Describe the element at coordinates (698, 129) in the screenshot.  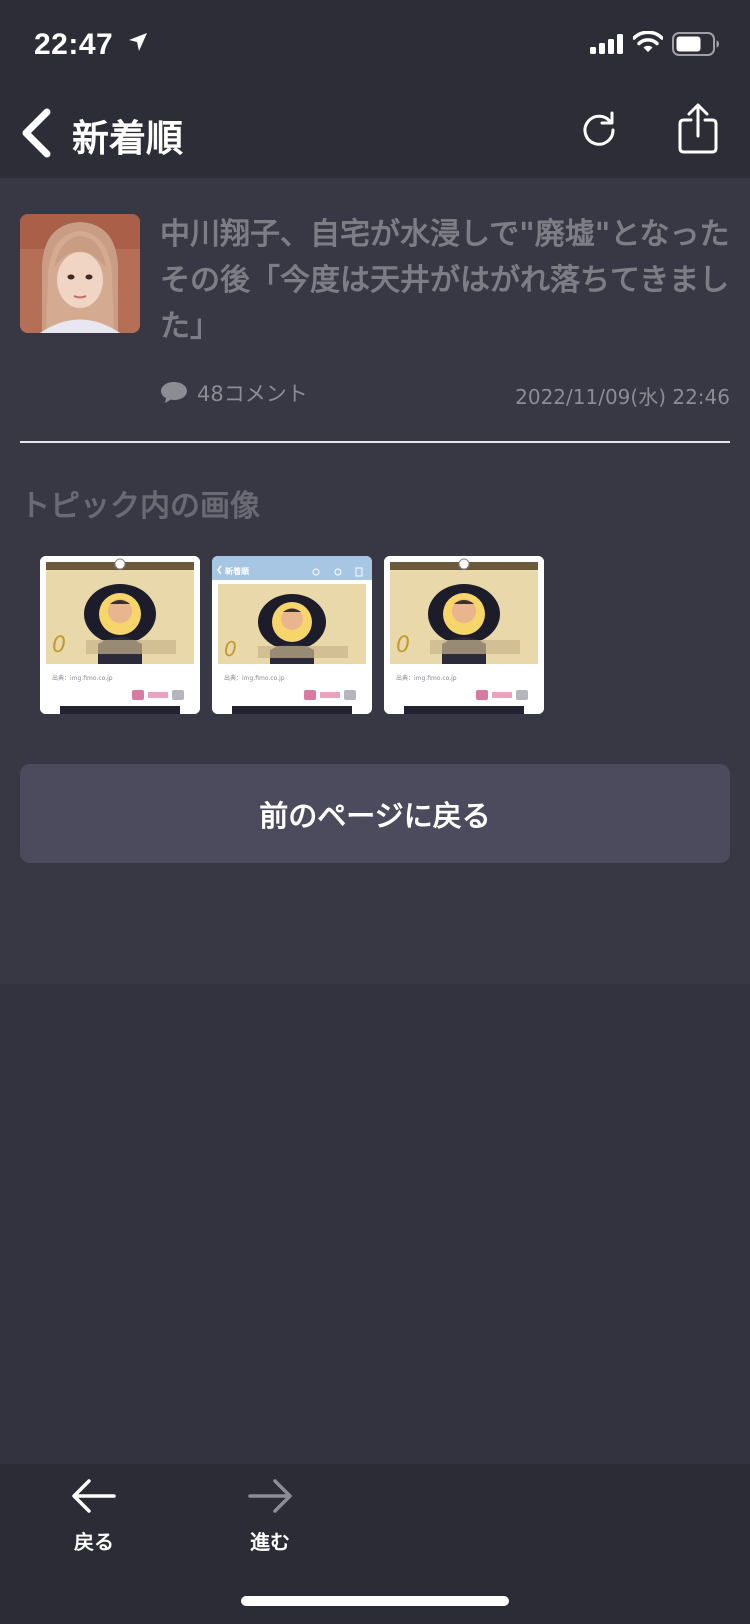
I see `share-icon` at that location.